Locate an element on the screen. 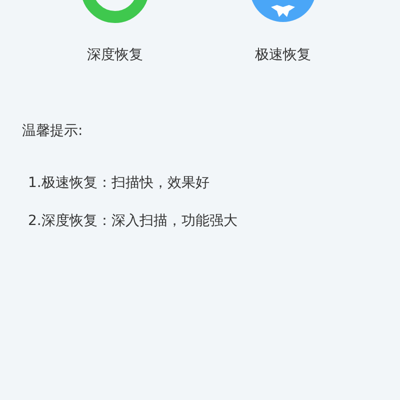 The height and width of the screenshot is (400, 400). tip-text: 2.深度恢复：深入扫描，功能强大 is located at coordinates (133, 221).